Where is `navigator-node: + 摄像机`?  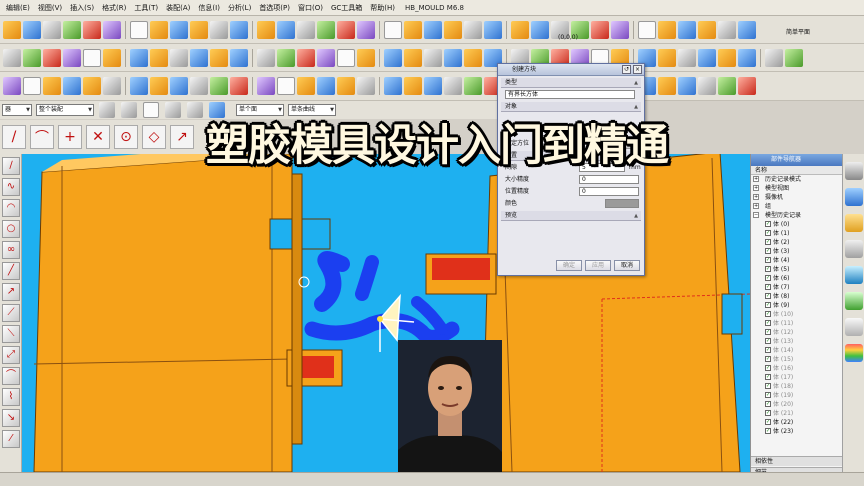
navigator-node: + 摄像机 is located at coordinates (796, 197).